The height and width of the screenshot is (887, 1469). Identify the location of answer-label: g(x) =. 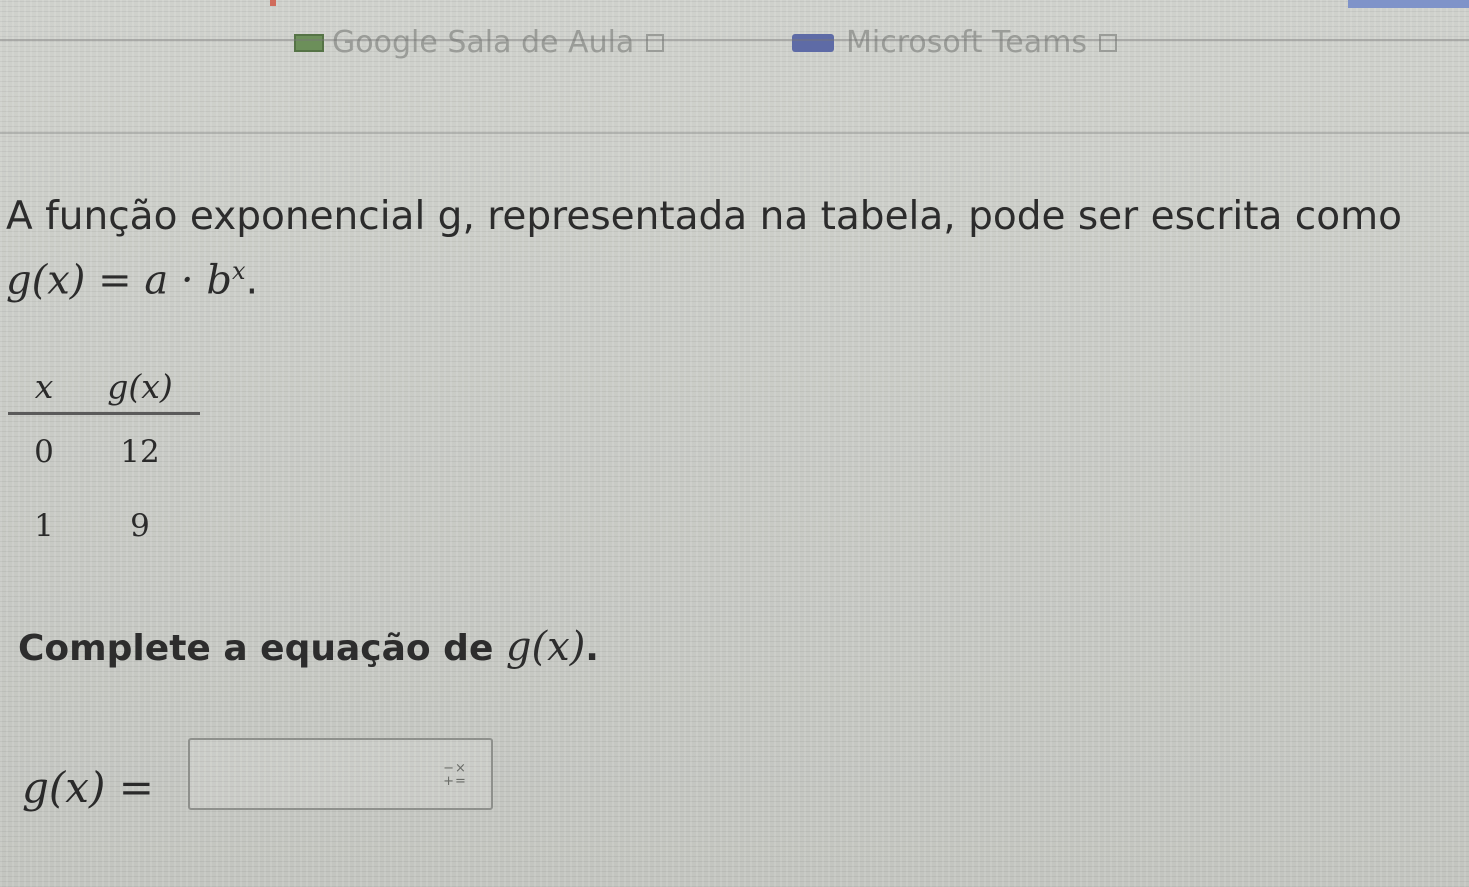
(88, 787).